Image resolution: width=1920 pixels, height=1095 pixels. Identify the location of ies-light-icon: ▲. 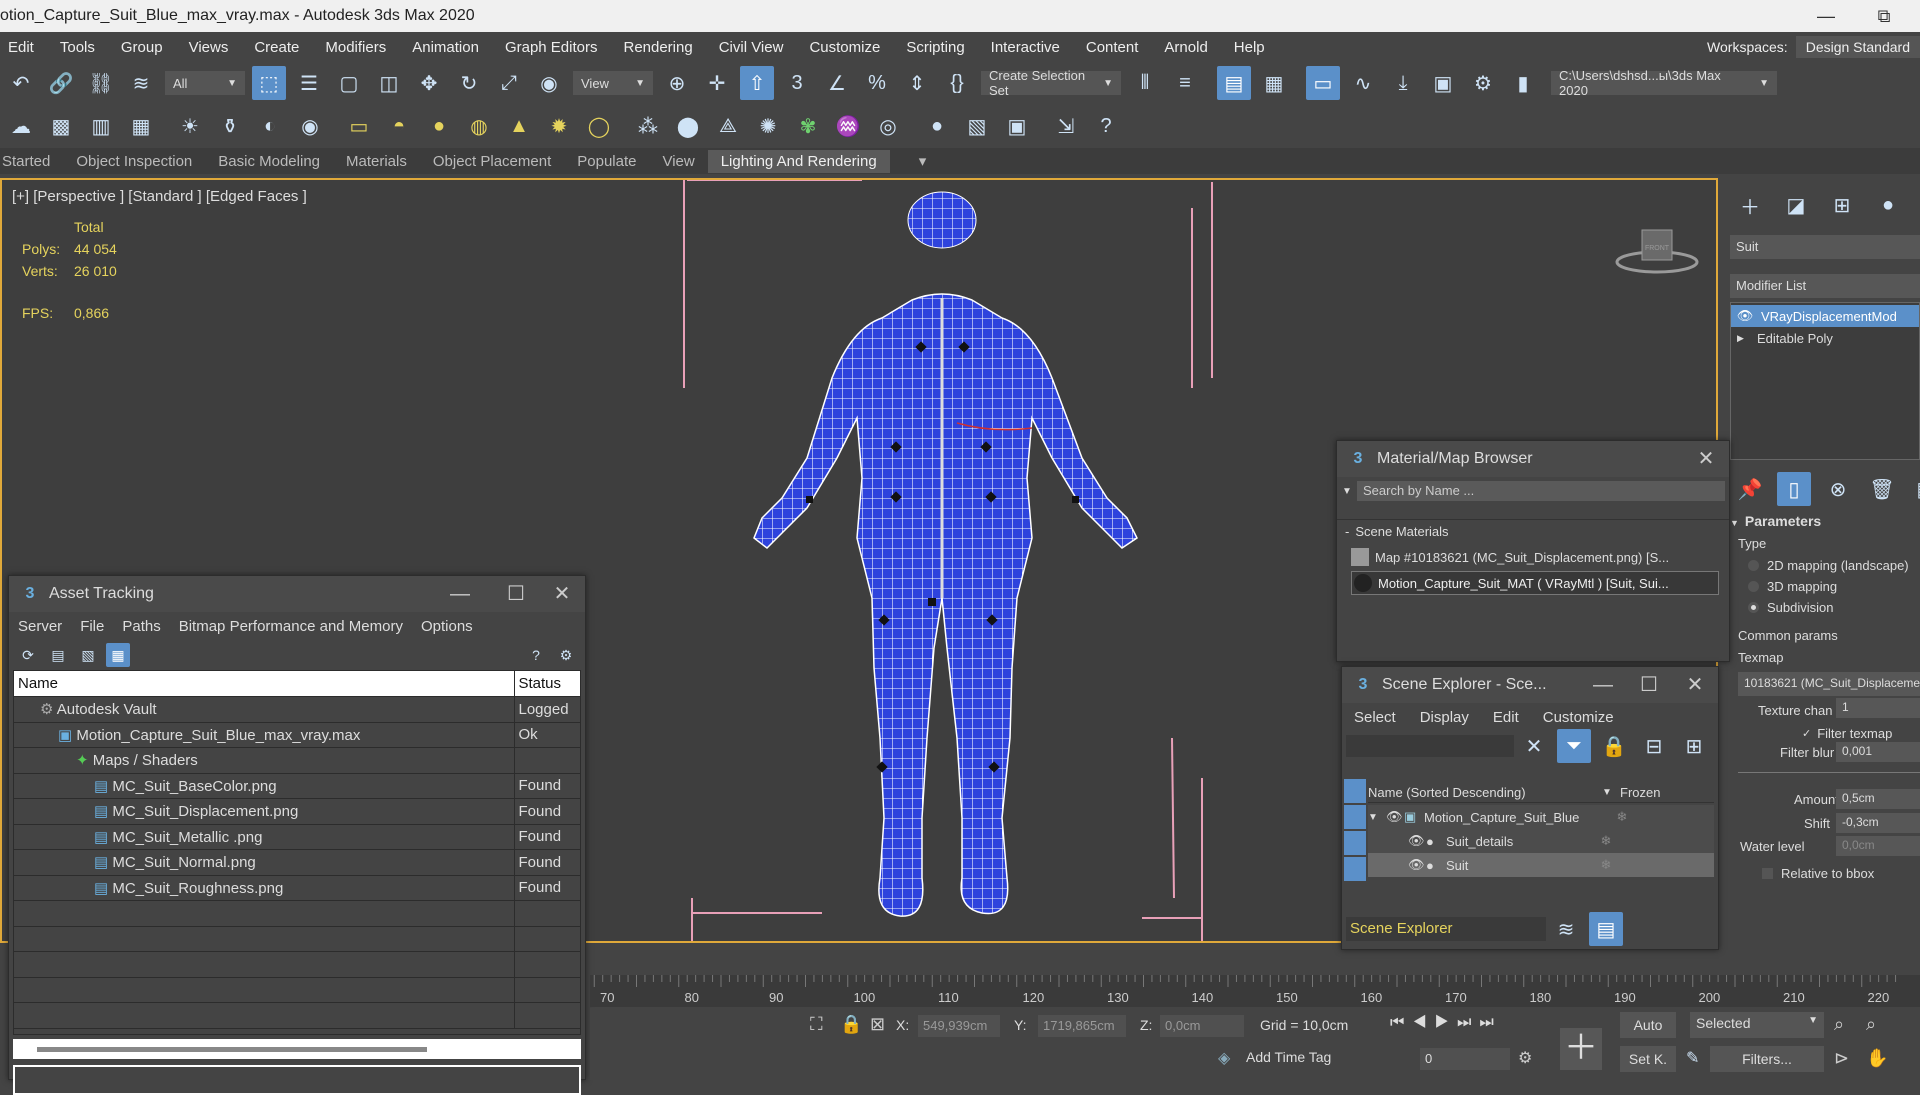
(519, 126).